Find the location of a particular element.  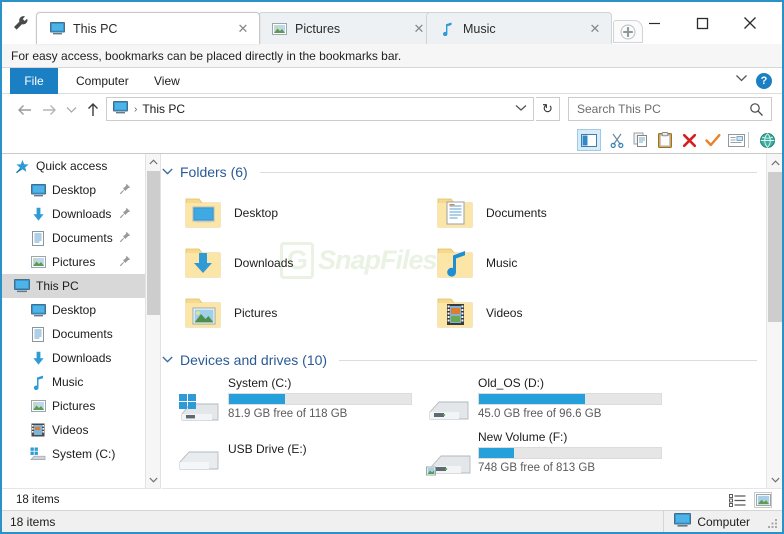

content-scrollbar is located at coordinates (774, 321).